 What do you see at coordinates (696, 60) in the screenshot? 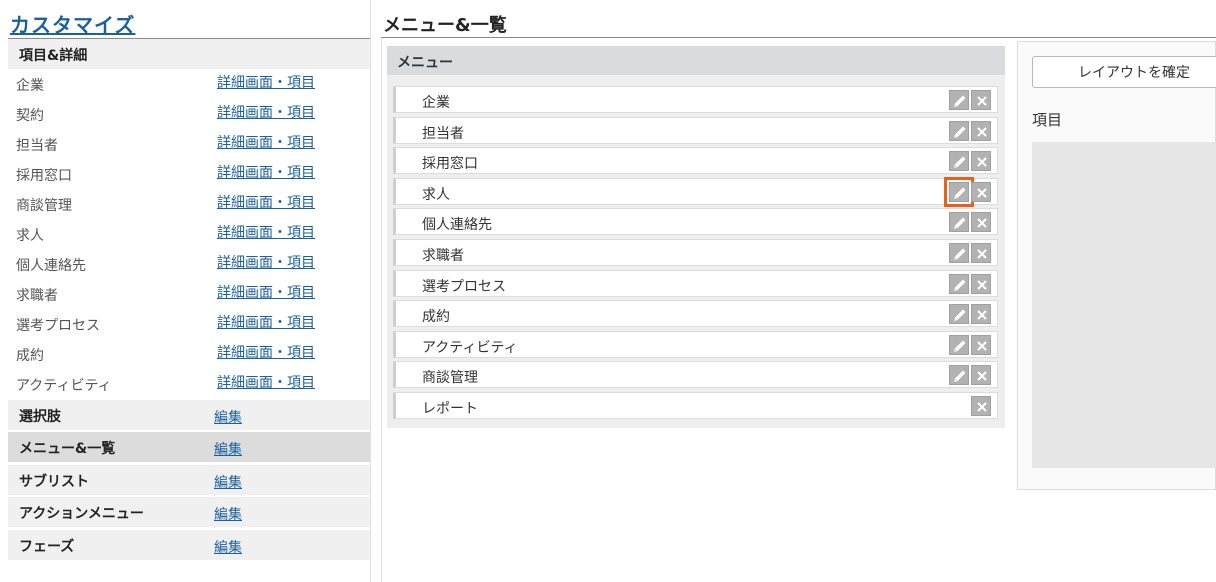
I see `menu-header: メニュー` at bounding box center [696, 60].